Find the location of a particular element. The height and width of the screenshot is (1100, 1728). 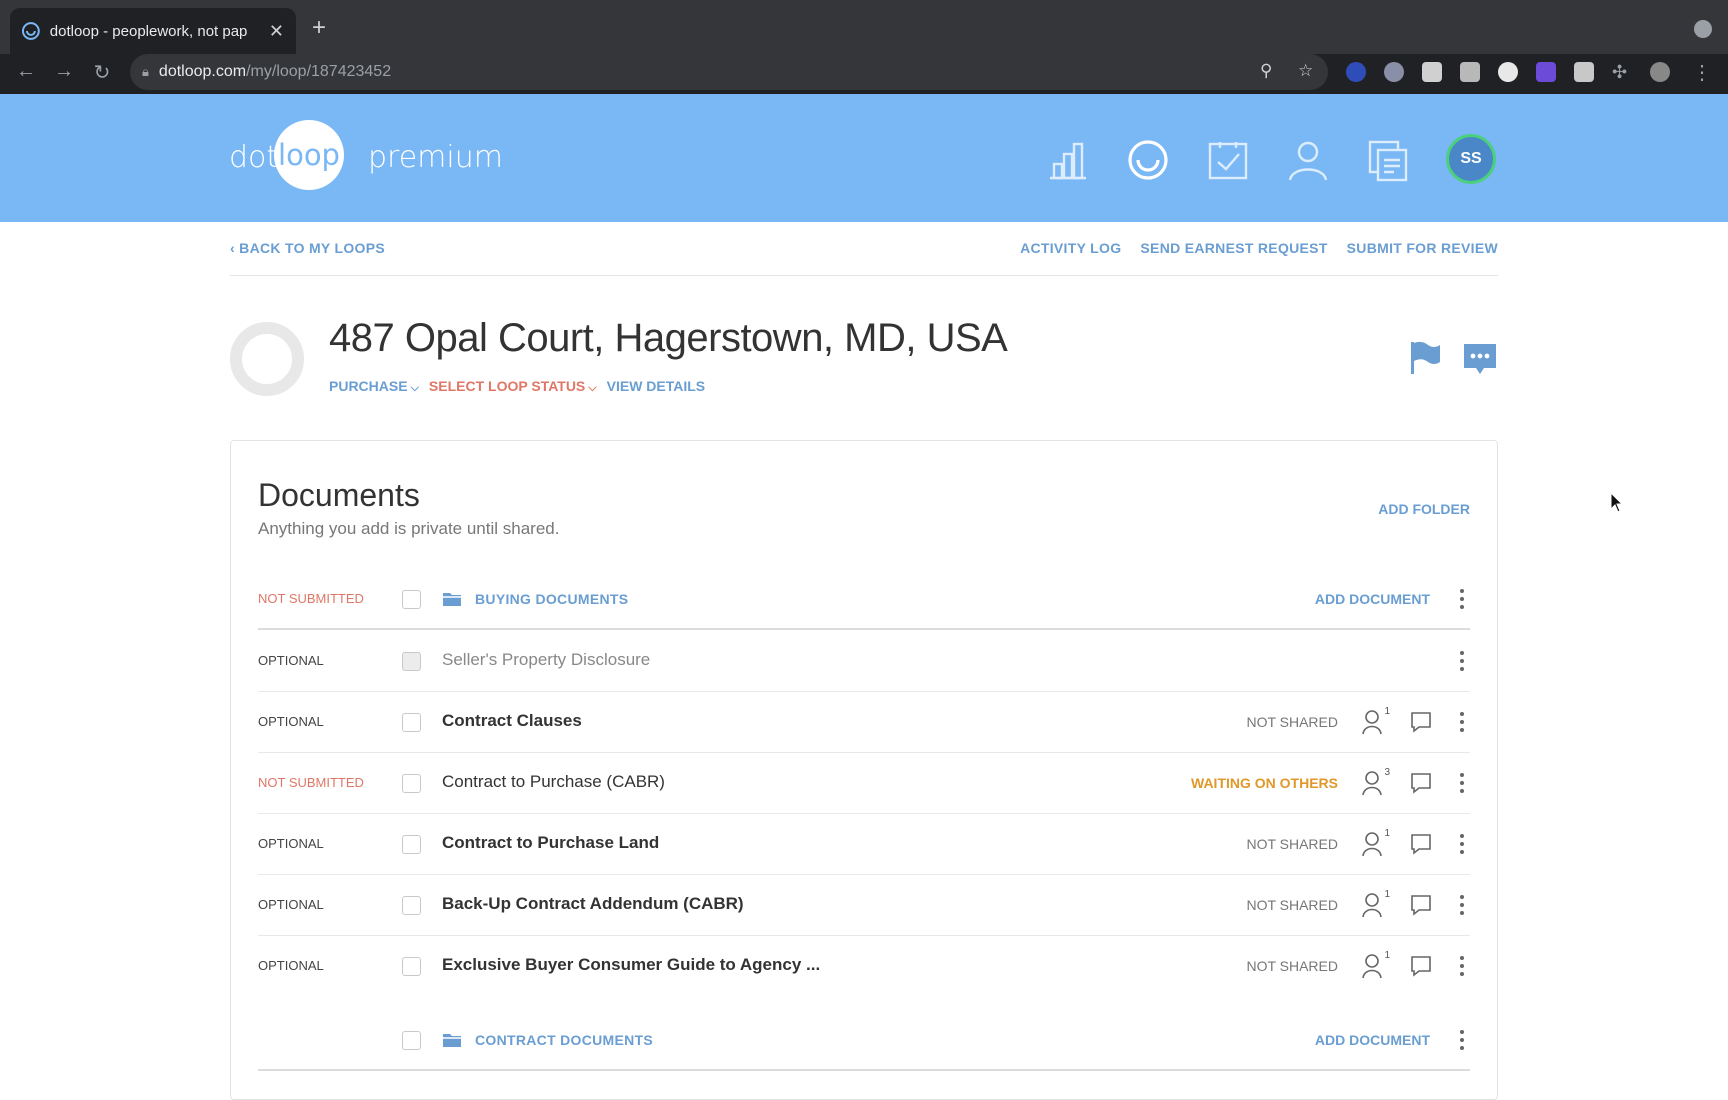

profile-avatar-icon is located at coordinates (1660, 72).